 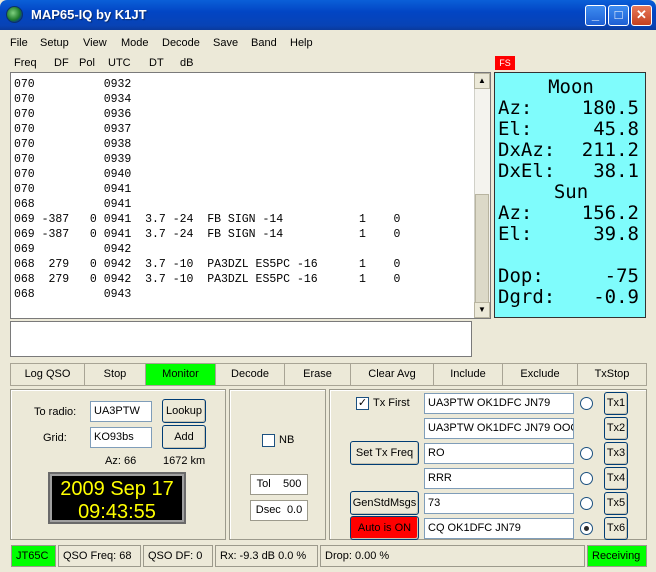 What do you see at coordinates (73, 159) in the screenshot?
I see `decoded-line: 070 0939` at bounding box center [73, 159].